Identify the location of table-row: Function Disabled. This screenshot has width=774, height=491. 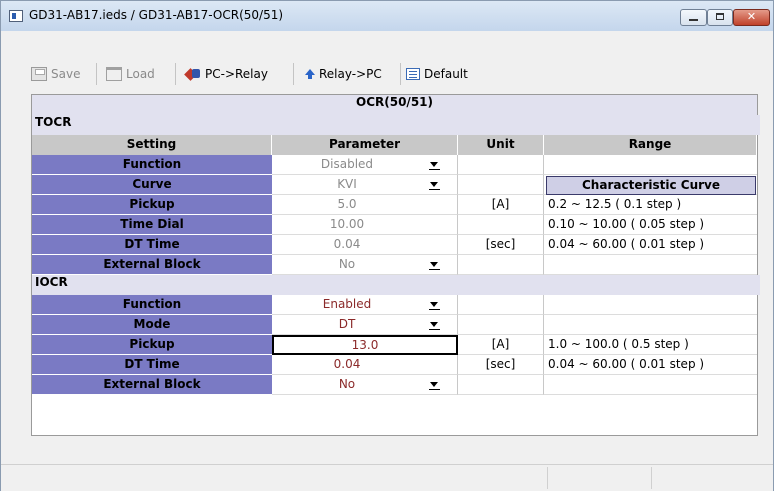
(394, 165).